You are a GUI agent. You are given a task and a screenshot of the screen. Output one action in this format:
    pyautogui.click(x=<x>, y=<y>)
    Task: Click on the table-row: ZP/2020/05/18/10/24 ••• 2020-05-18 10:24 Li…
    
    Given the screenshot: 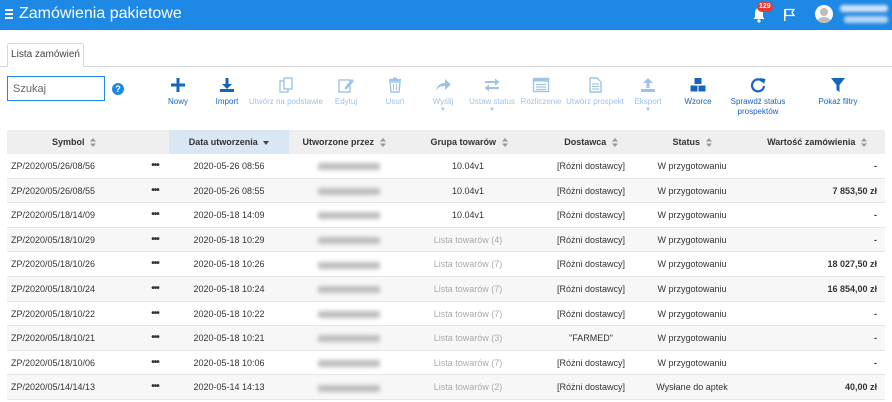 What is the action you would take?
    pyautogui.click(x=446, y=289)
    